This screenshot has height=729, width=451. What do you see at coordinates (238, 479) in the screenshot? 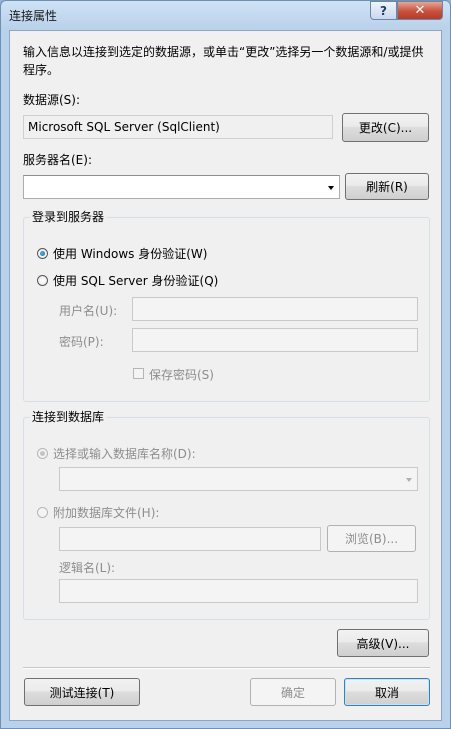
I see `database-combobox` at bounding box center [238, 479].